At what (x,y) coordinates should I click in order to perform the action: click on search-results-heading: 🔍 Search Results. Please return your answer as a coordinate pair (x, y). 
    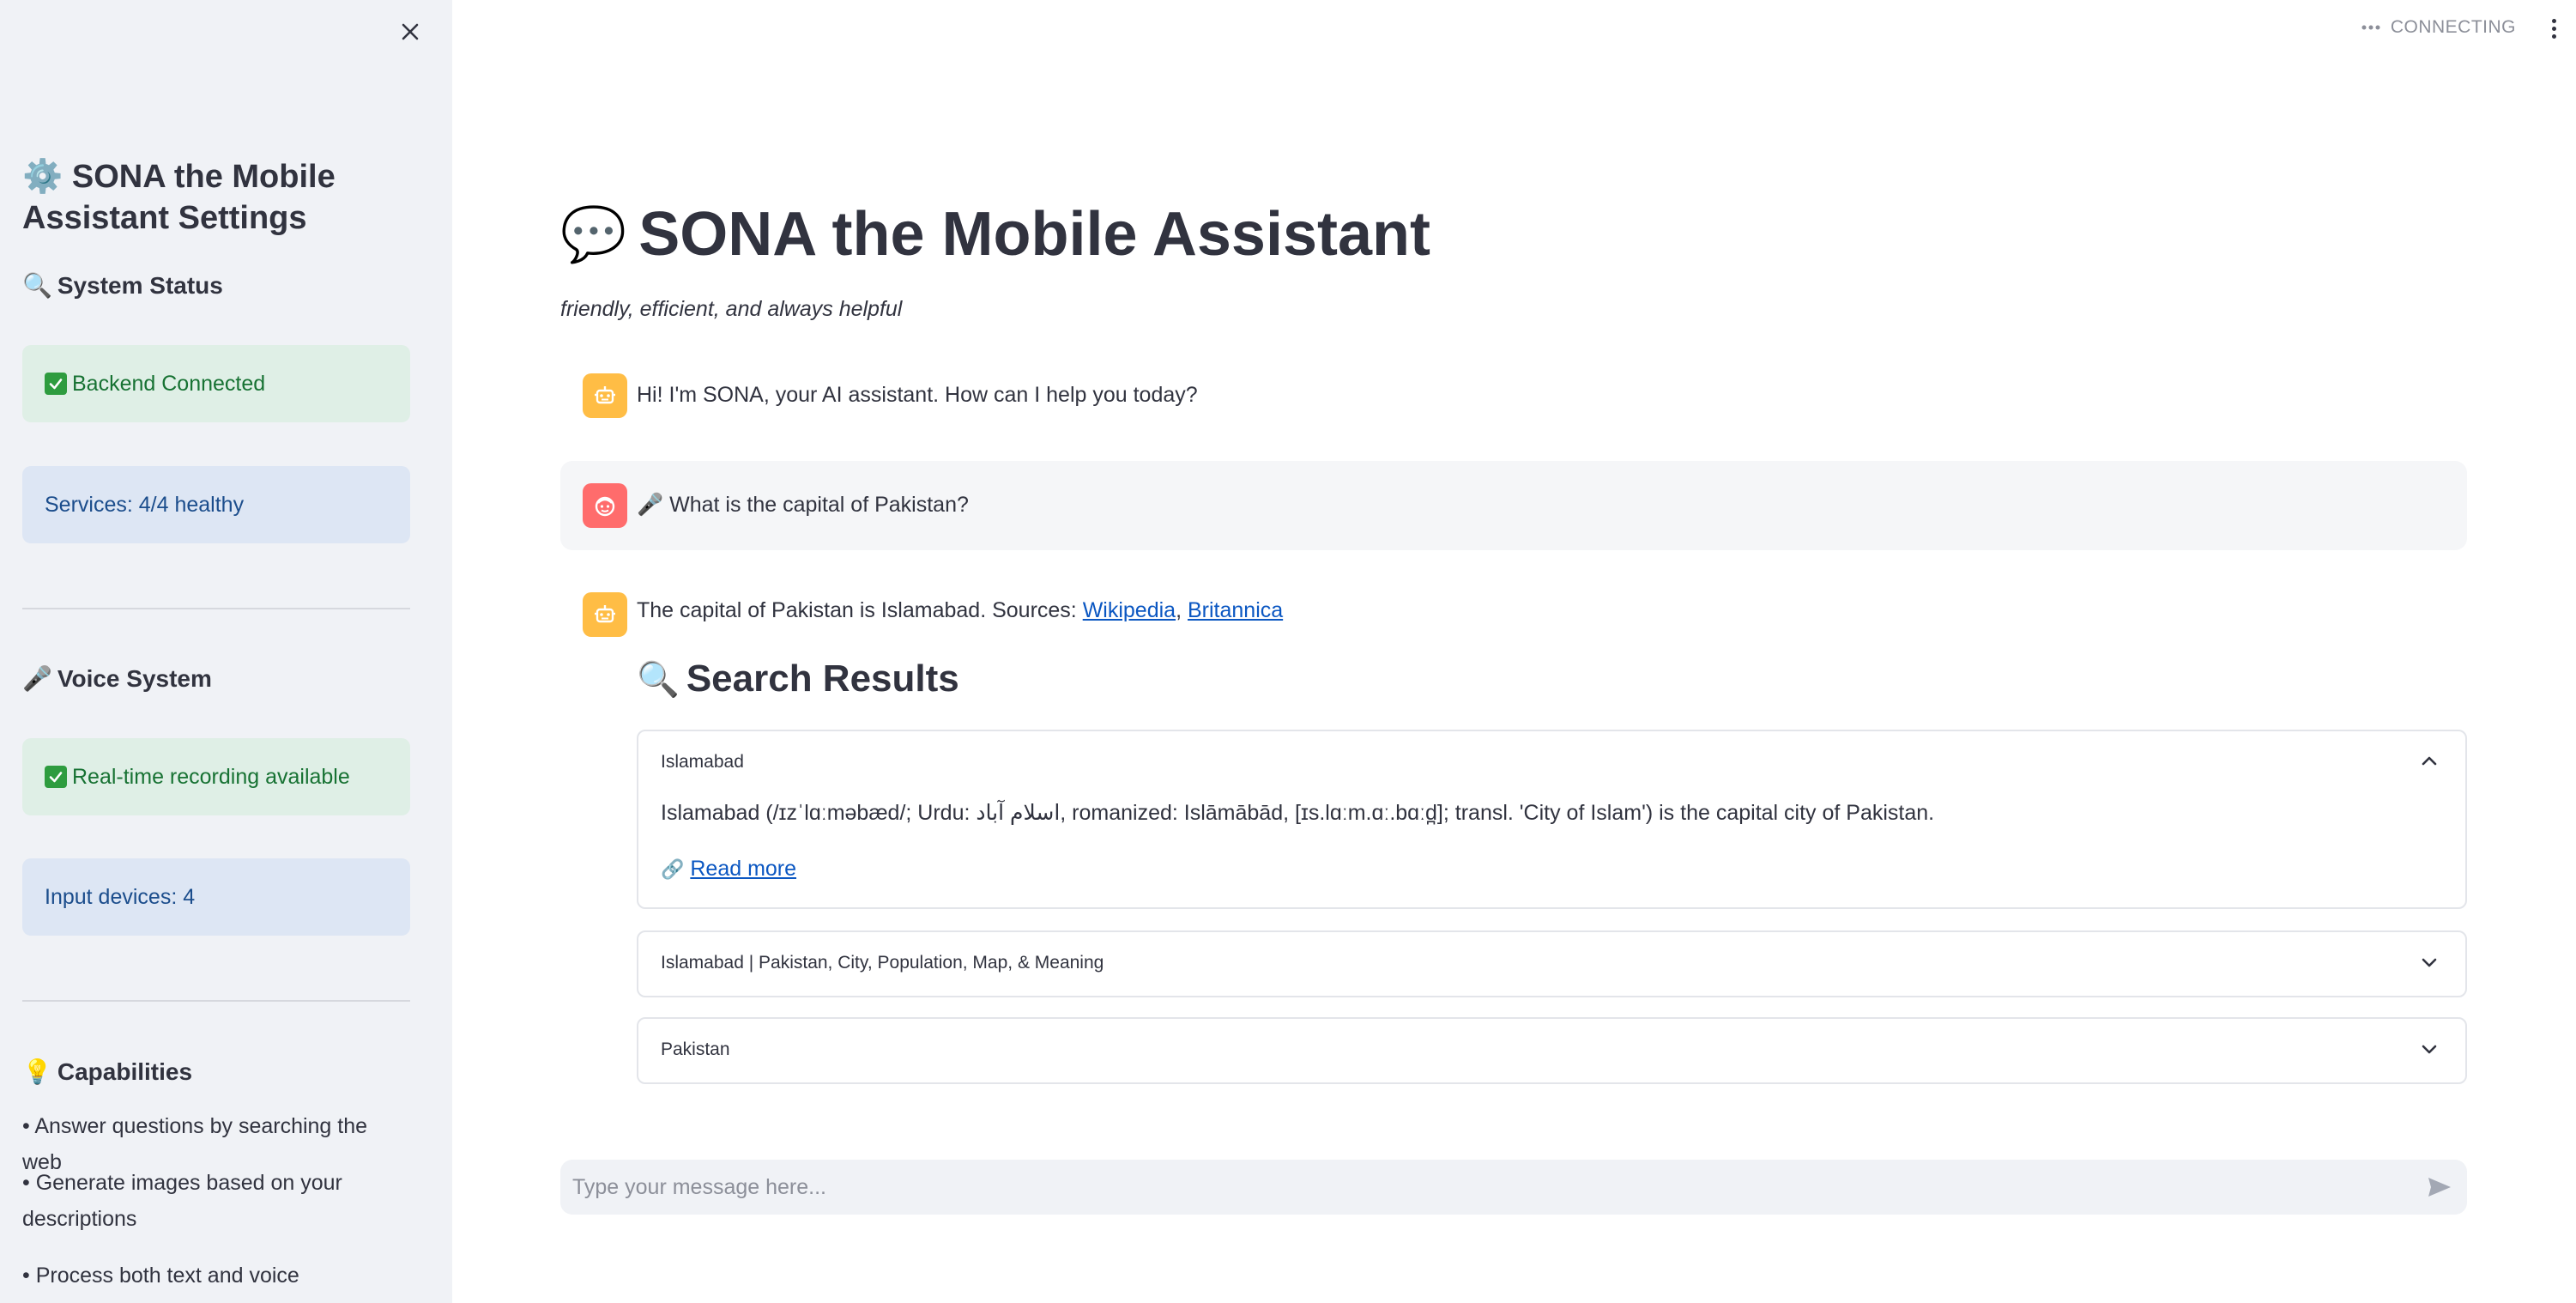
    Looking at the image, I should click on (798, 679).